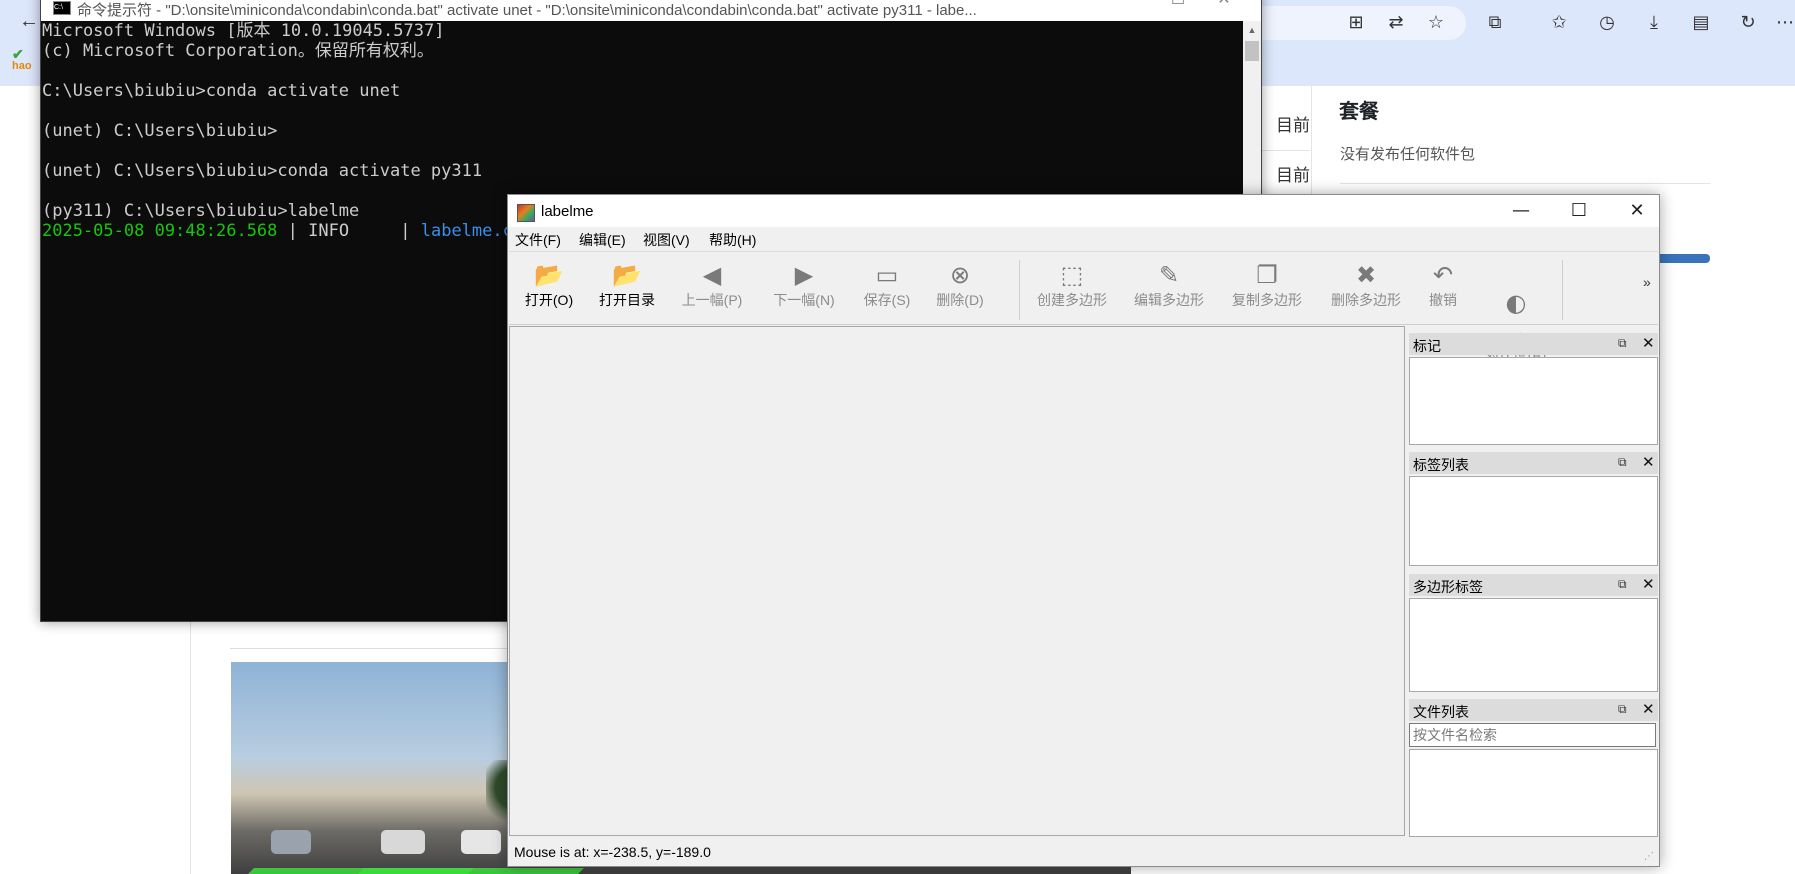 This screenshot has height=874, width=1795. Describe the element at coordinates (201, 211) in the screenshot. I see `cmd-line: (py311) C:\Users\biubiu>labelme` at that location.